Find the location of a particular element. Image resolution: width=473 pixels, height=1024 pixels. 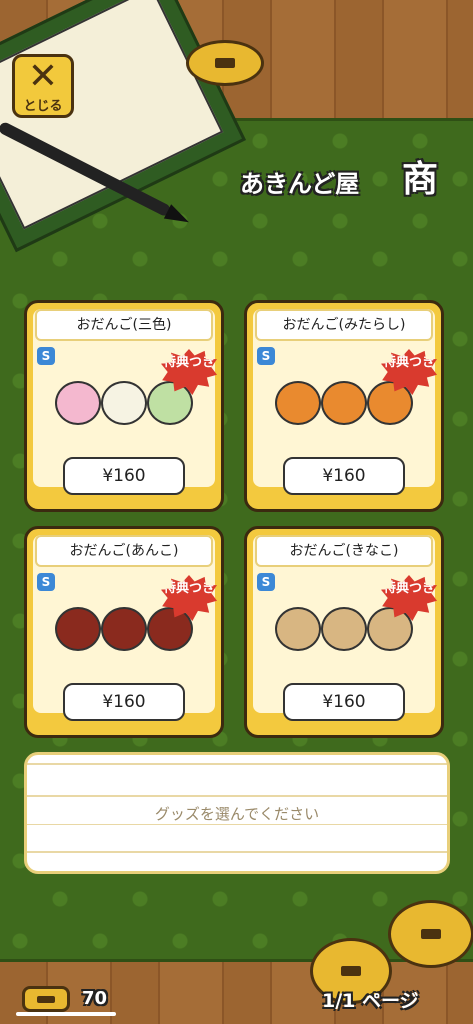

shop-logo-icon: 商 is located at coordinates (420, 179).